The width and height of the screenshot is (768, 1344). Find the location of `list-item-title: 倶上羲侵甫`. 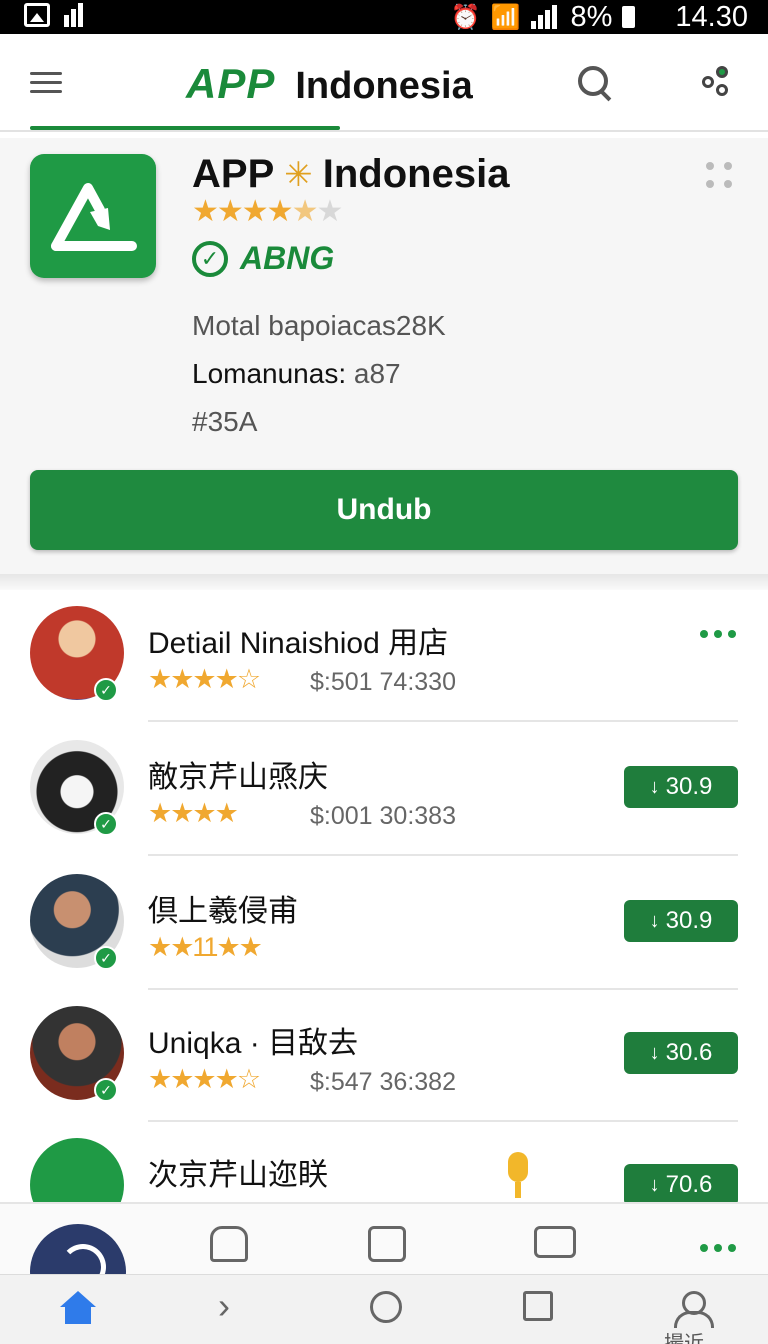

list-item-title: 倶上羲侵甫 is located at coordinates (223, 911).